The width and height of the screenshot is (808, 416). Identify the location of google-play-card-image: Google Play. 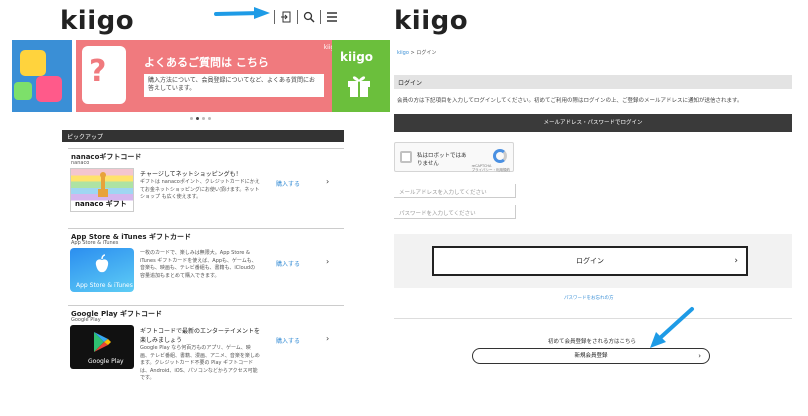
(102, 347).